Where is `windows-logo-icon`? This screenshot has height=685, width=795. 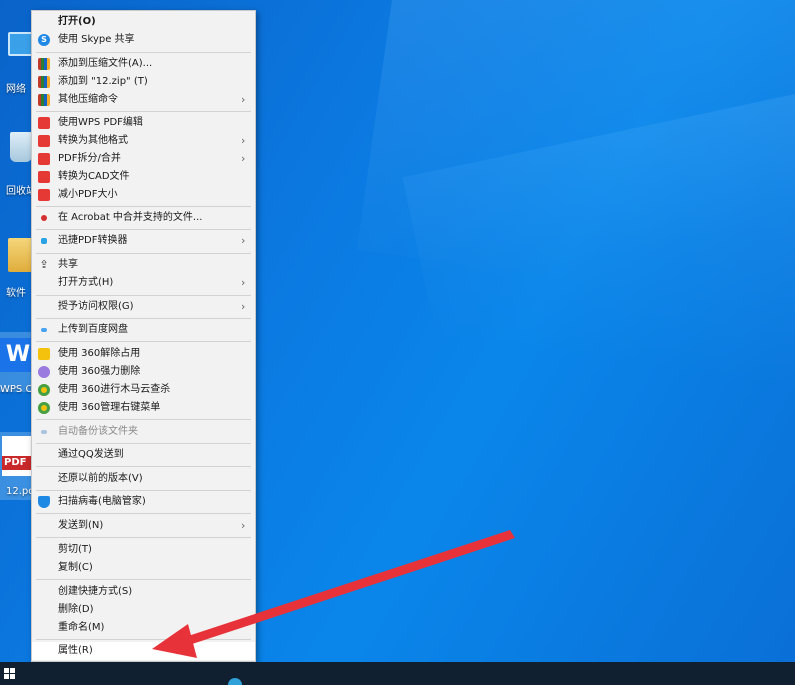 windows-logo-icon is located at coordinates (10, 674).